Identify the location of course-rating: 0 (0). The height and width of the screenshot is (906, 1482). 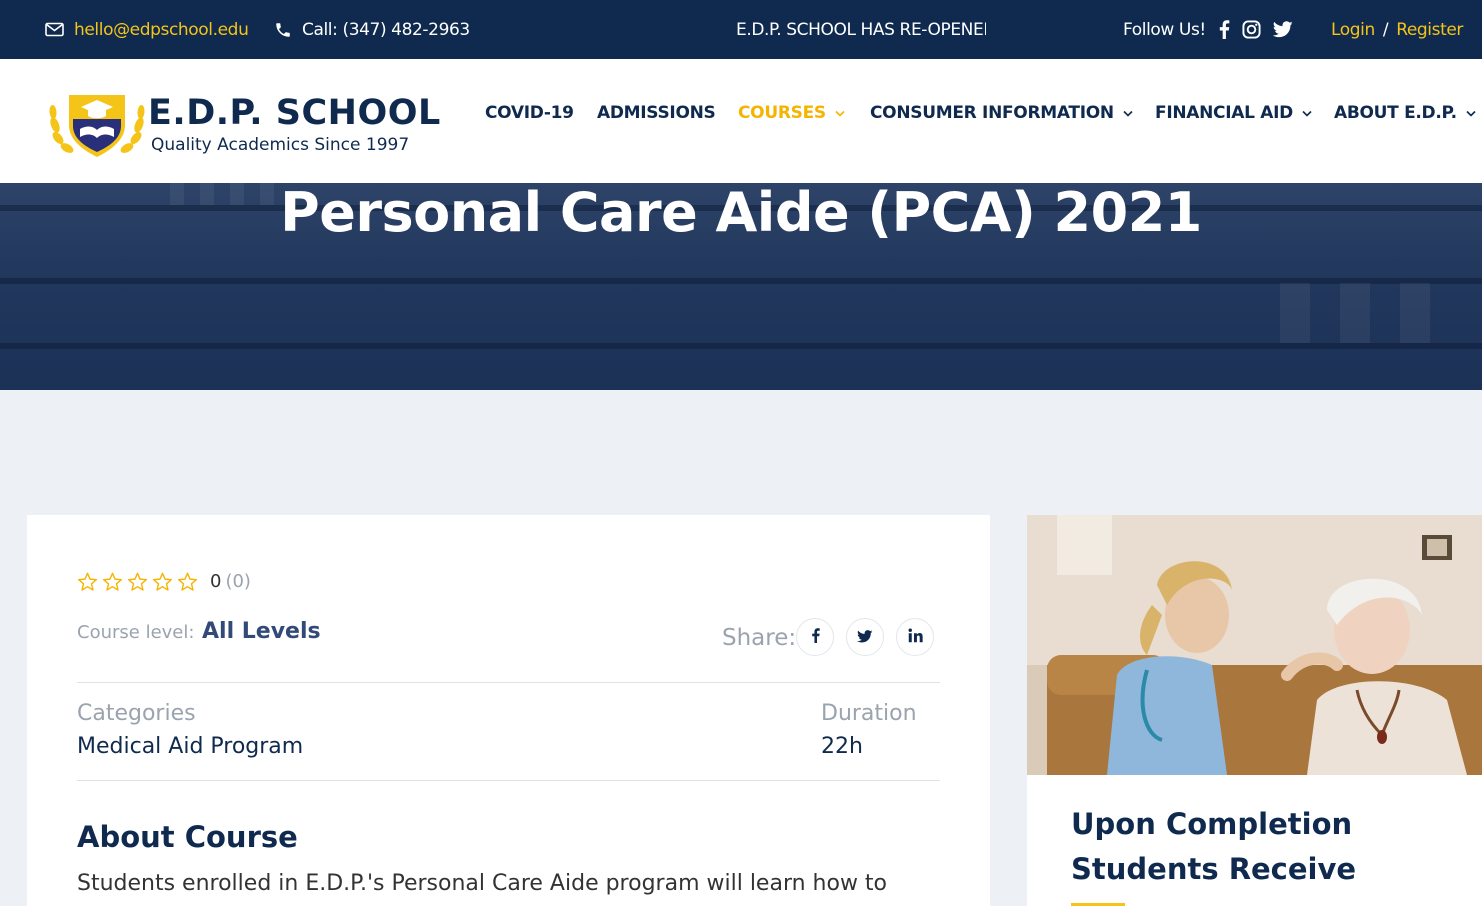
(164, 581).